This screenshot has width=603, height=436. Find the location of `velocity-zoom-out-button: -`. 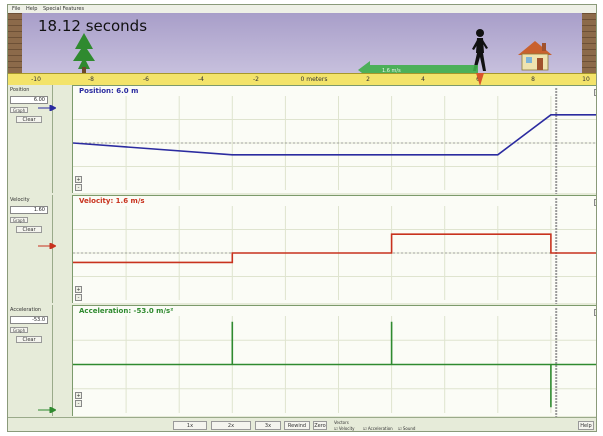

velocity-zoom-out-button: - is located at coordinates (78, 297).